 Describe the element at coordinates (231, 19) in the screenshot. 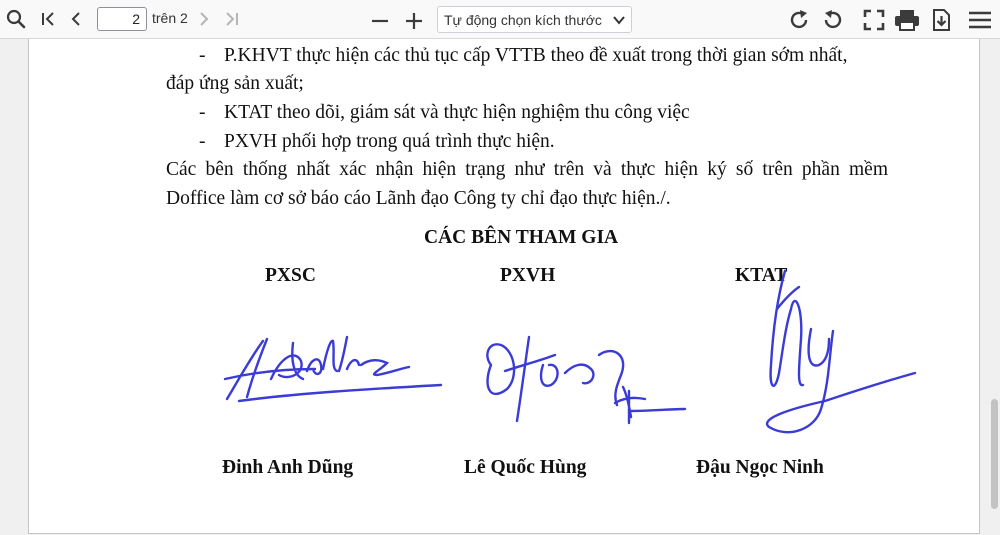

I see `last-page-icon` at that location.